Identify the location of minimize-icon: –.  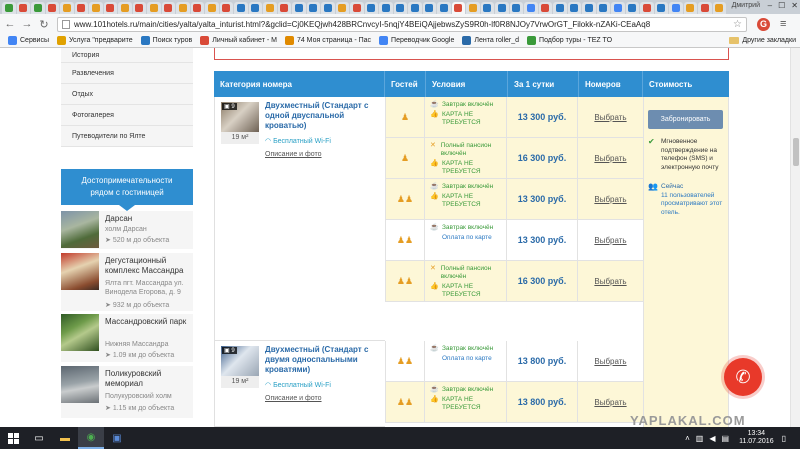
(770, 5).